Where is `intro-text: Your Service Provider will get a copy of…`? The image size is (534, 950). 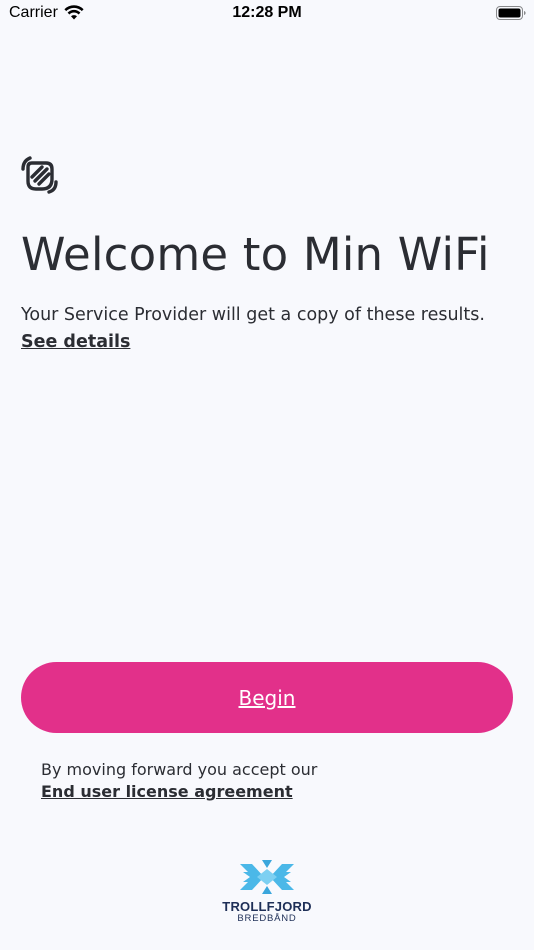
intro-text: Your Service Provider will get a copy of… is located at coordinates (253, 315).